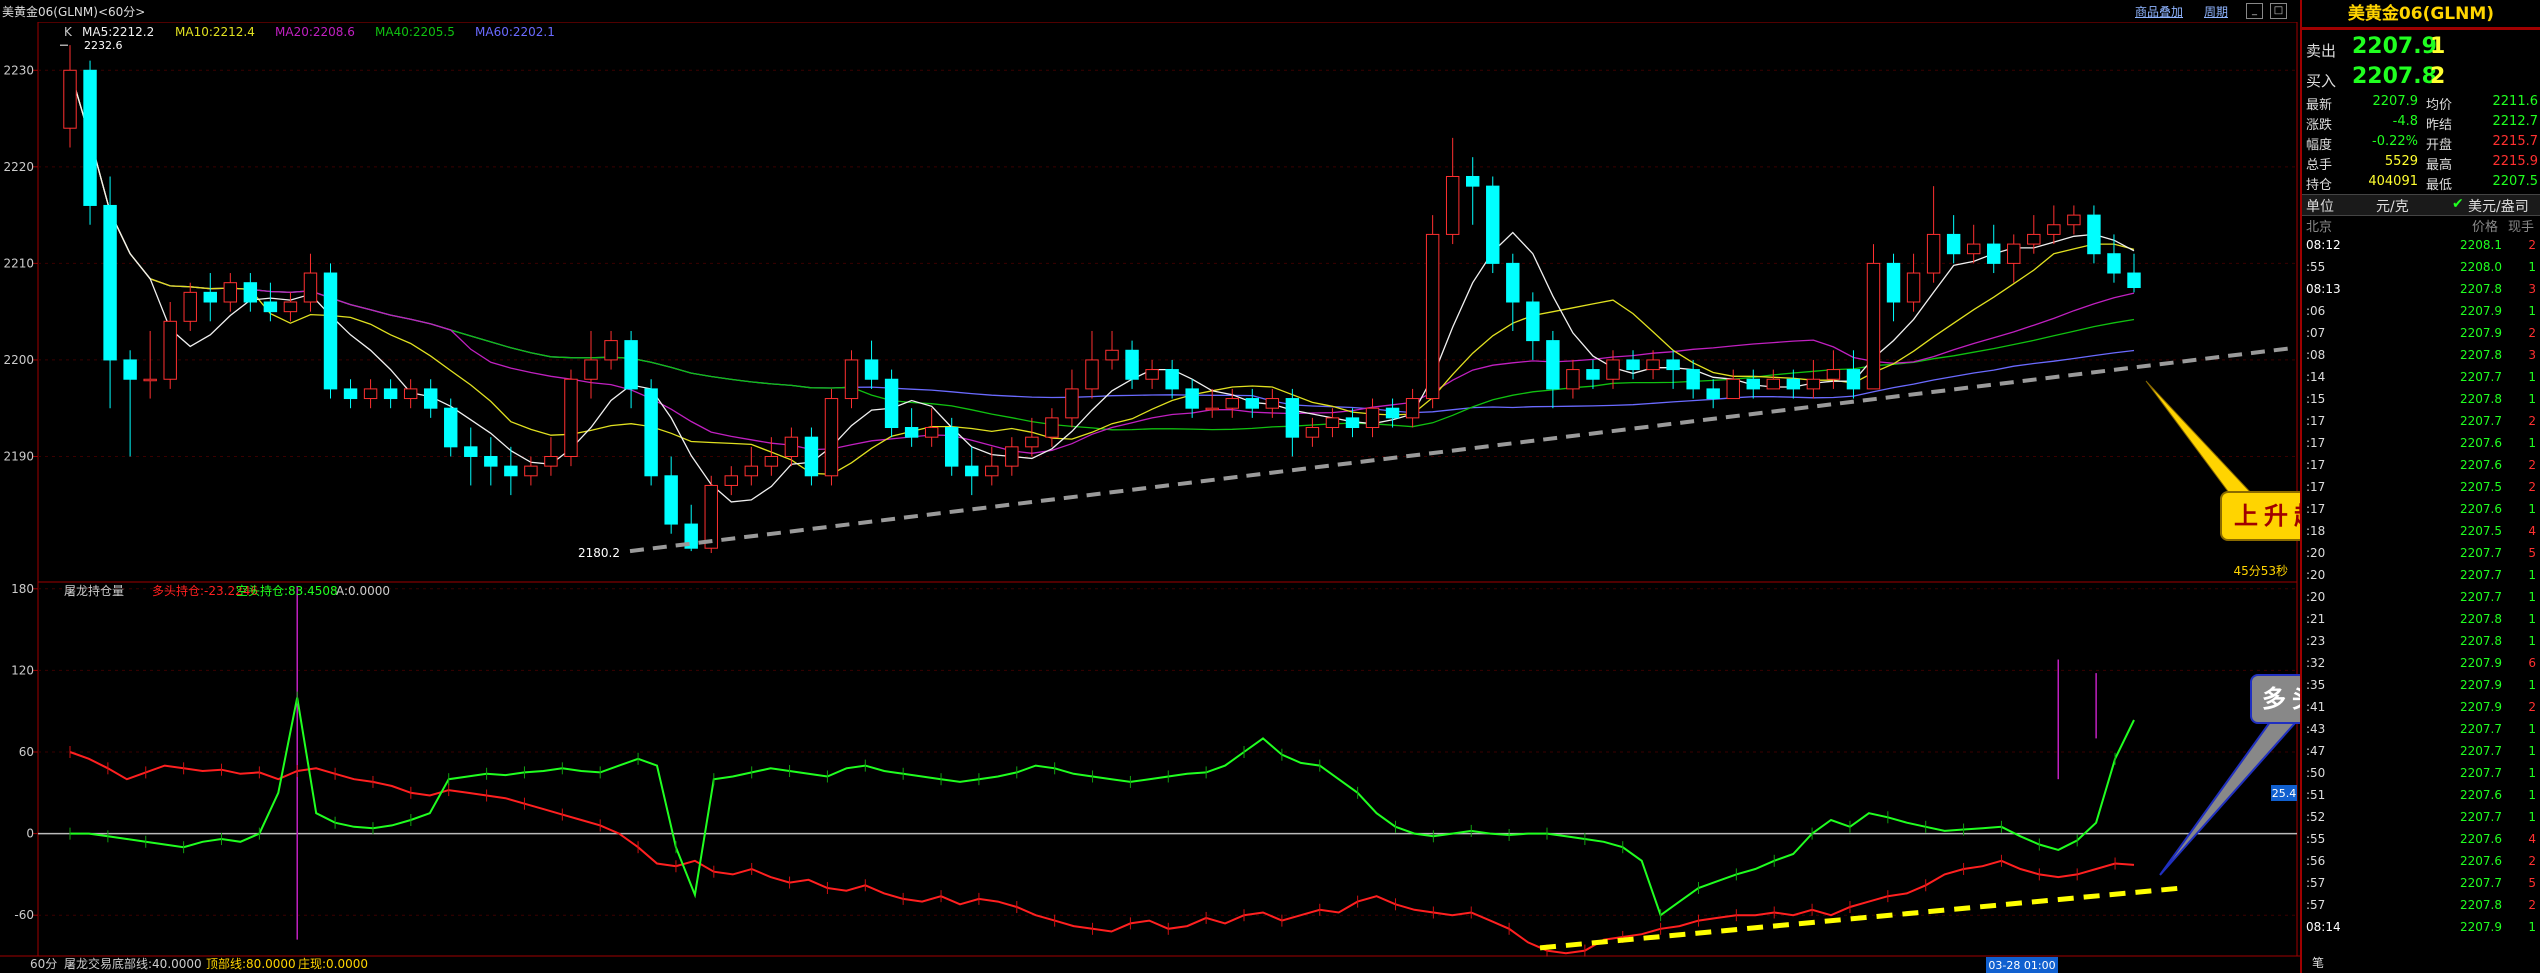 This screenshot has width=2540, height=973. Describe the element at coordinates (2532, 355) in the screenshot. I see `tick-volume: 3` at that location.